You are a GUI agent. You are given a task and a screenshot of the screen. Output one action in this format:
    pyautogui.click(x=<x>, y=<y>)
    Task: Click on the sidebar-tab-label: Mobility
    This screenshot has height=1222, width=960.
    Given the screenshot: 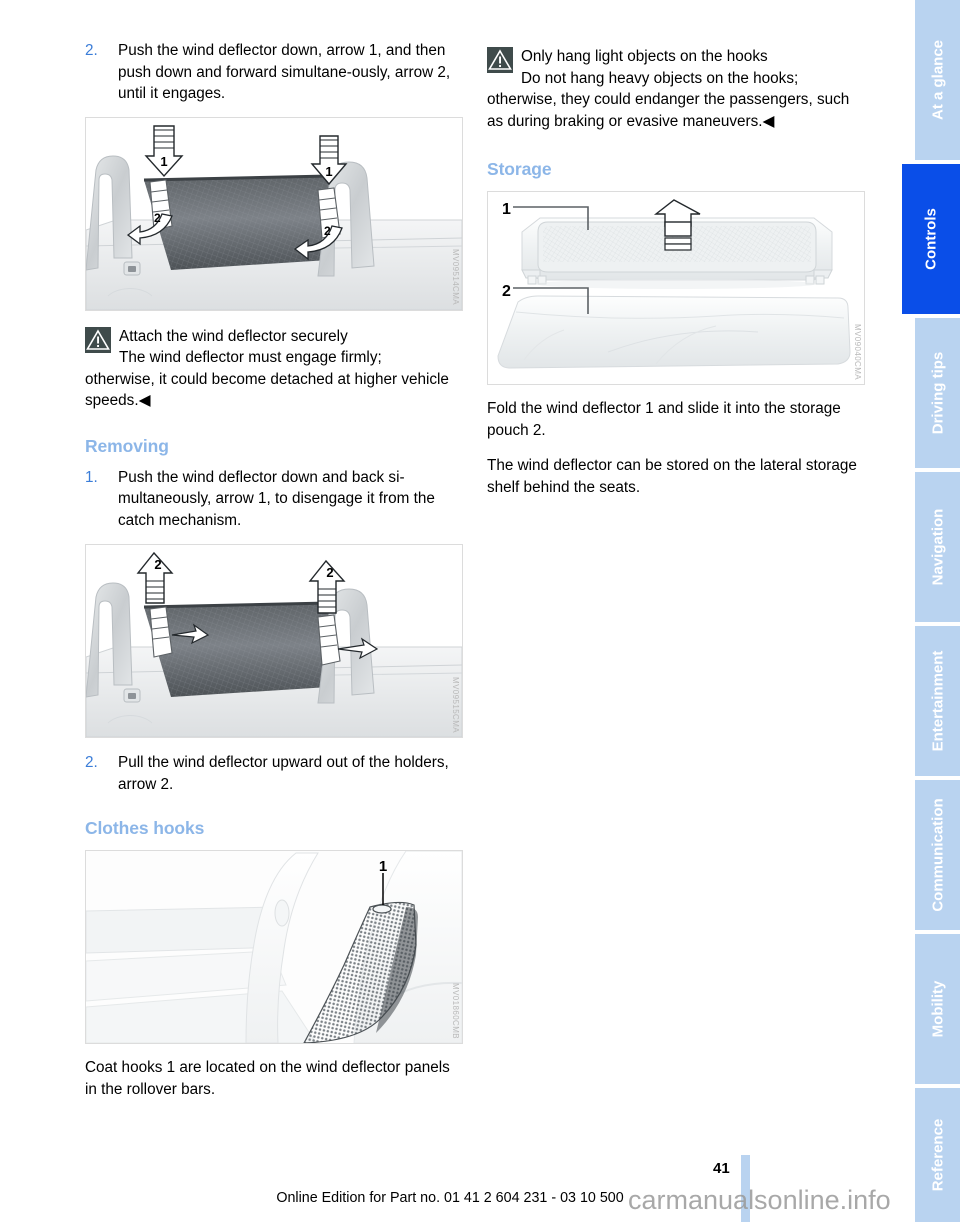 What is the action you would take?
    pyautogui.click(x=937, y=1009)
    